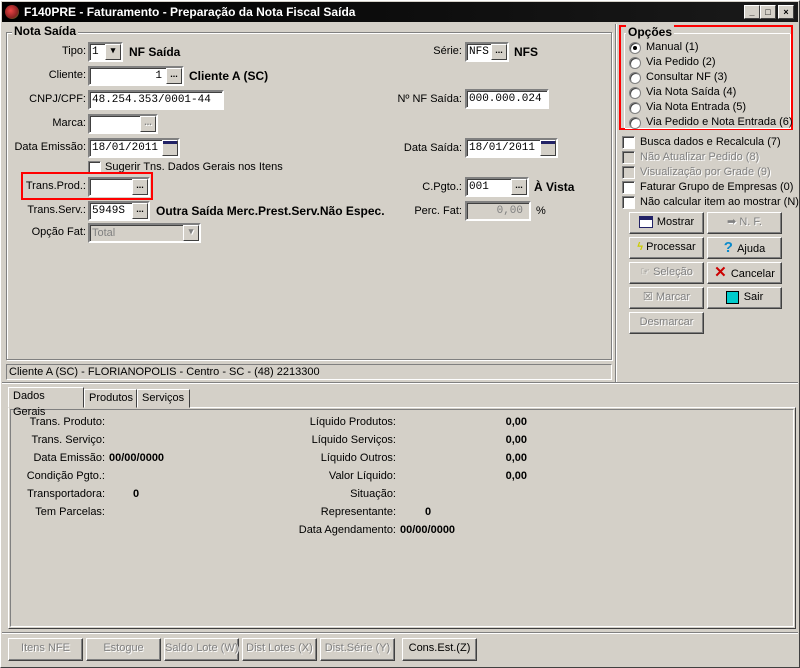  Describe the element at coordinates (70, 512) in the screenshot. I see `field-label: Tem Parcelas:` at that location.